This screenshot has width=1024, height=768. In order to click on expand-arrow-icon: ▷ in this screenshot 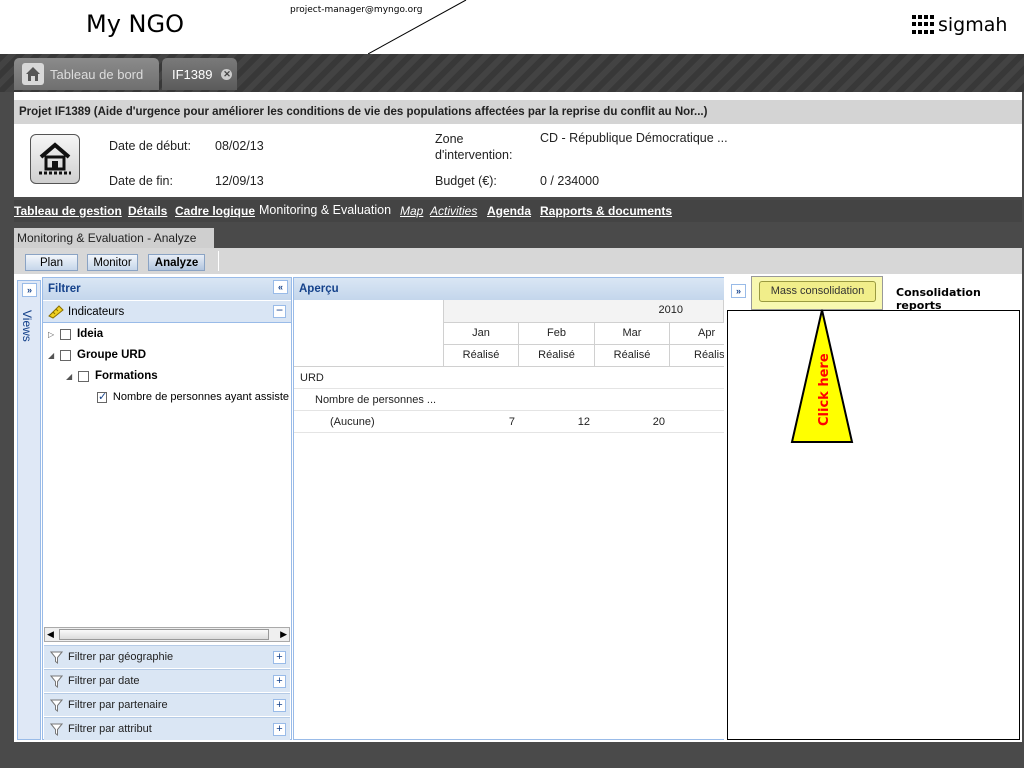, I will do `click(53, 334)`.